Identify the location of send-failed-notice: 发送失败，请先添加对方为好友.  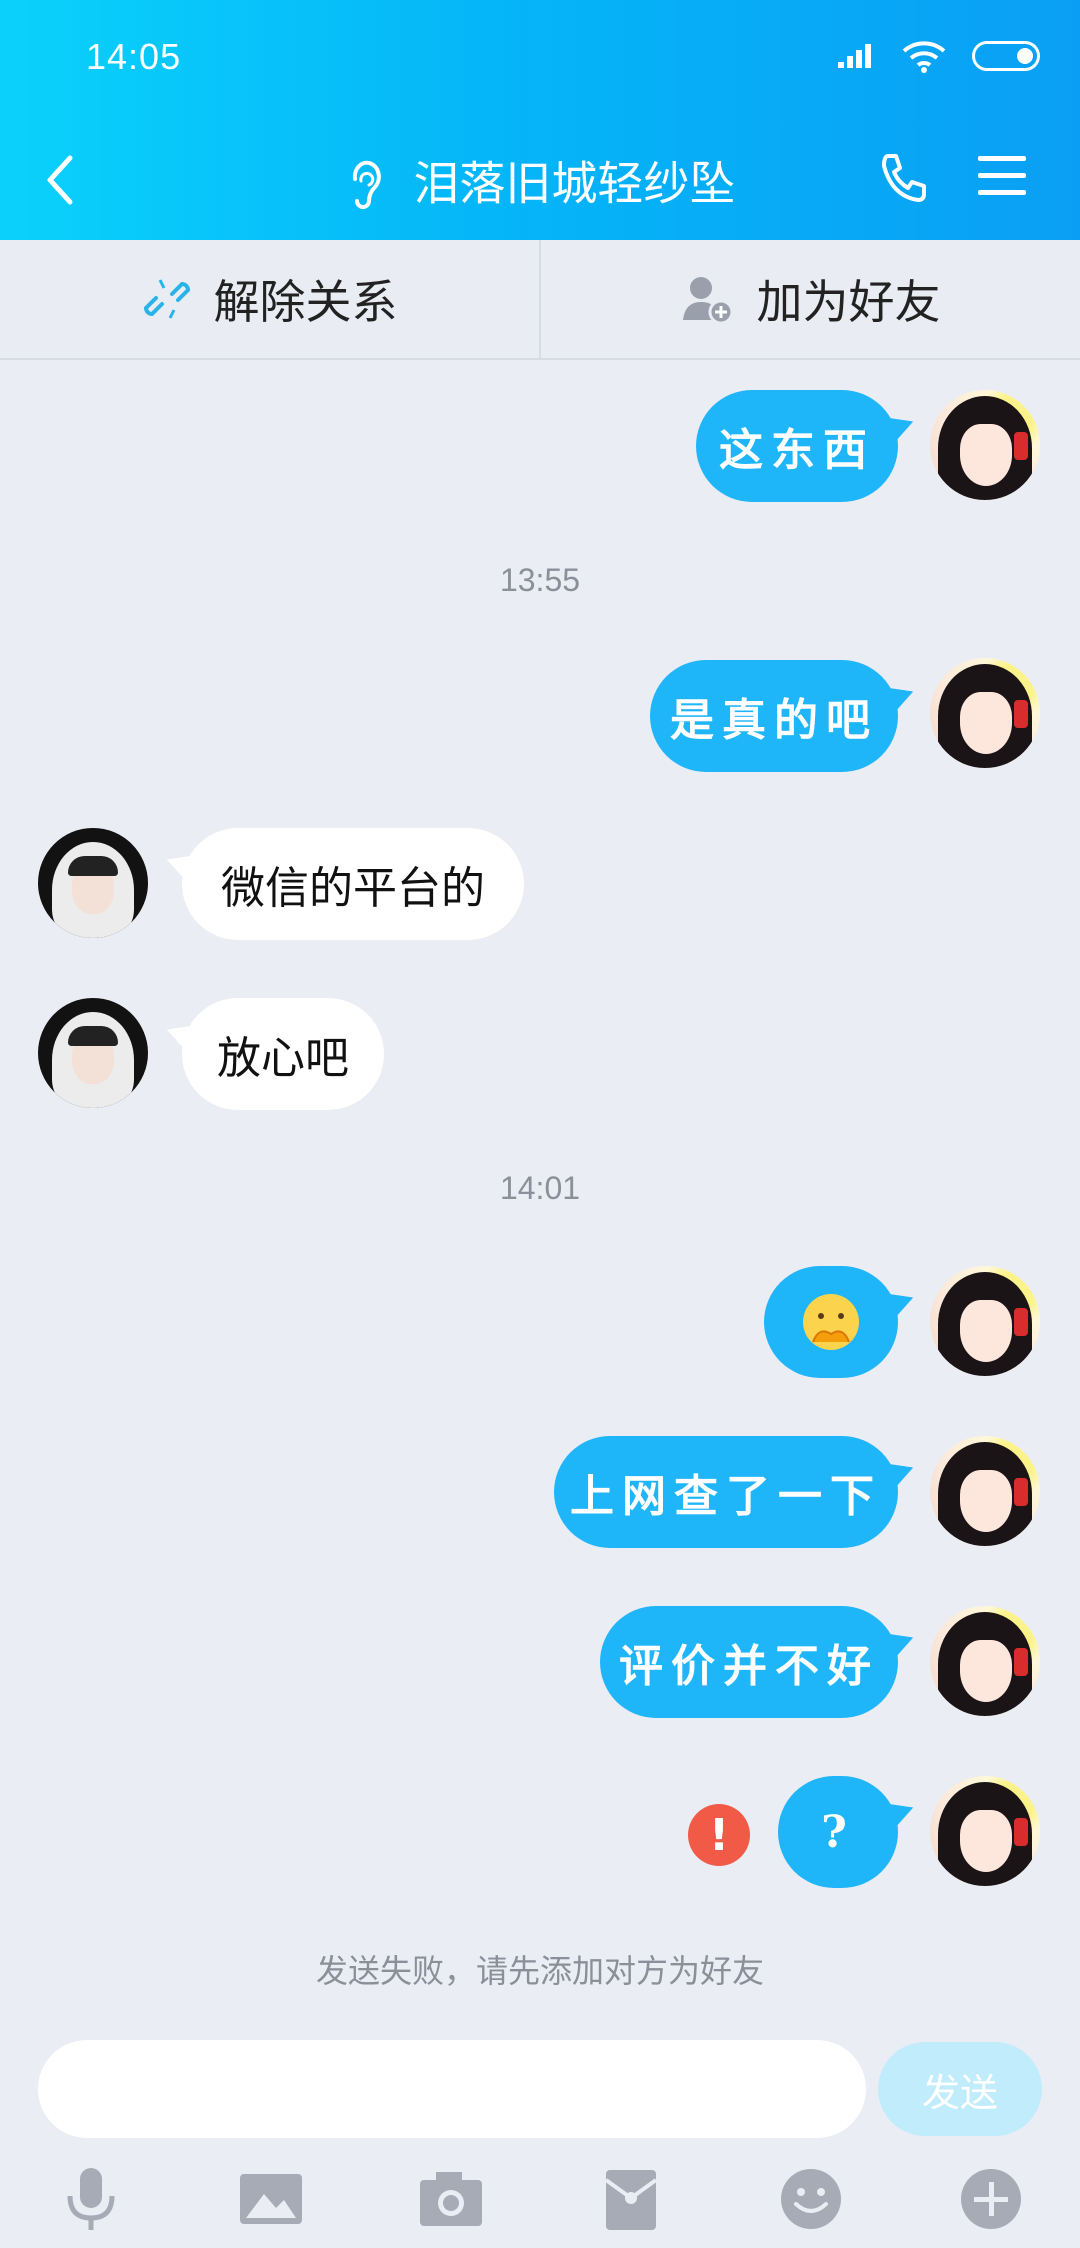
(539, 1971).